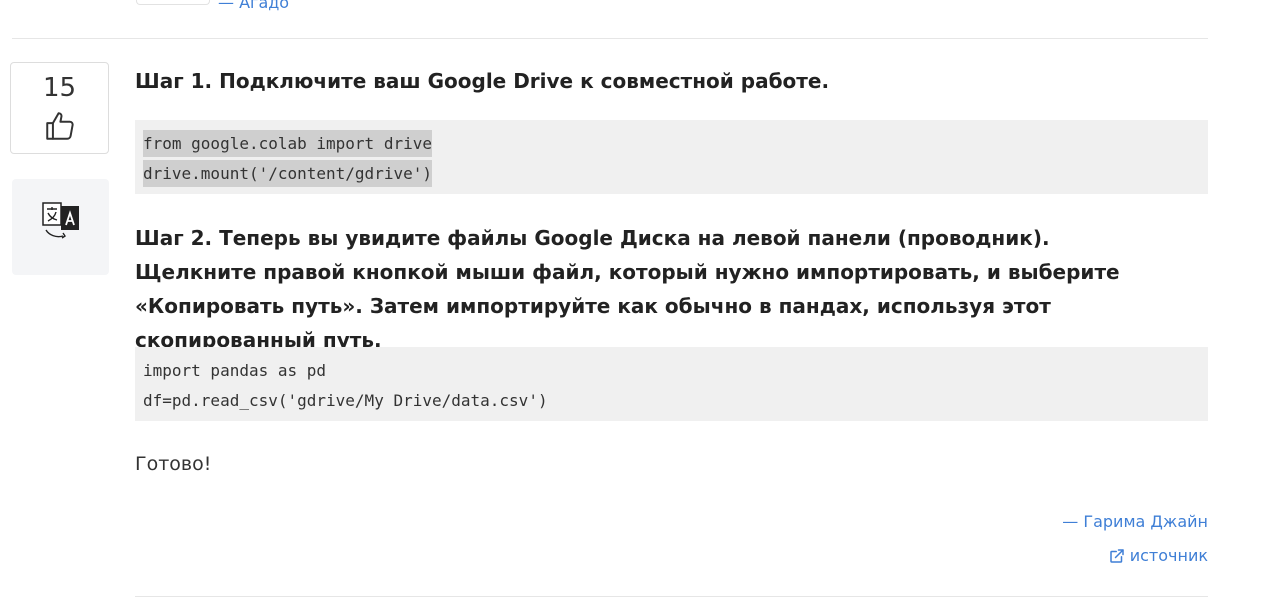 Image resolution: width=1280 pixels, height=606 pixels. Describe the element at coordinates (173, 2) in the screenshot. I see `previous-answer-box` at that location.